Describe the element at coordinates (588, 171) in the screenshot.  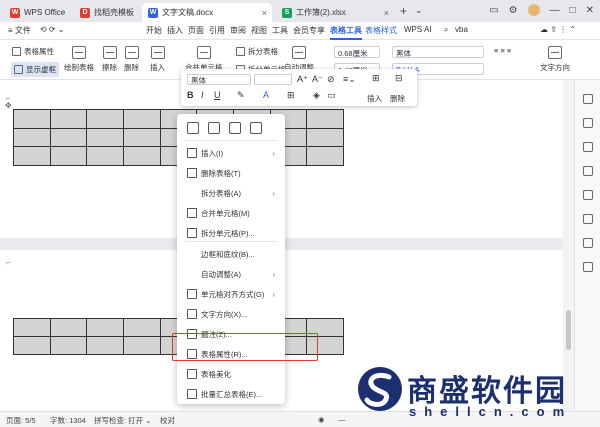
I see `shape-icon` at that location.